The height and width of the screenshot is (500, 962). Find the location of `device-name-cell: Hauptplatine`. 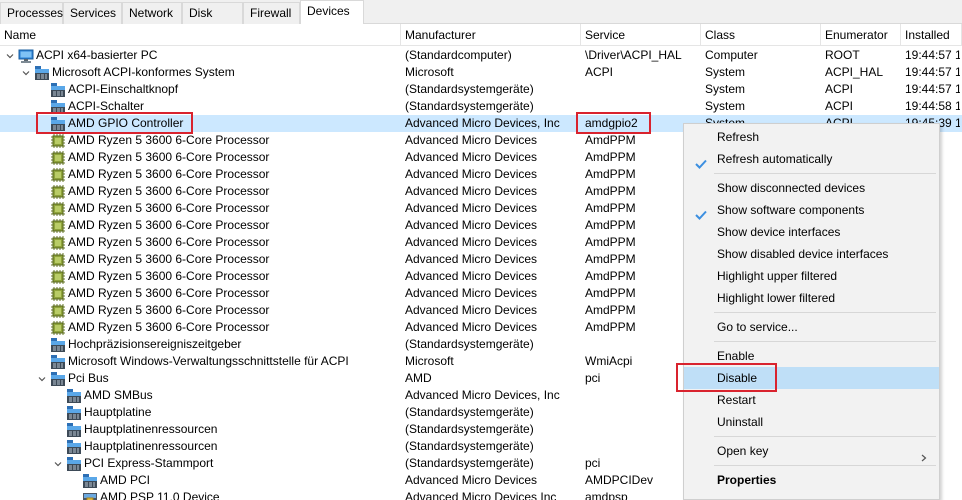

device-name-cell: Hauptplatine is located at coordinates (101, 412).